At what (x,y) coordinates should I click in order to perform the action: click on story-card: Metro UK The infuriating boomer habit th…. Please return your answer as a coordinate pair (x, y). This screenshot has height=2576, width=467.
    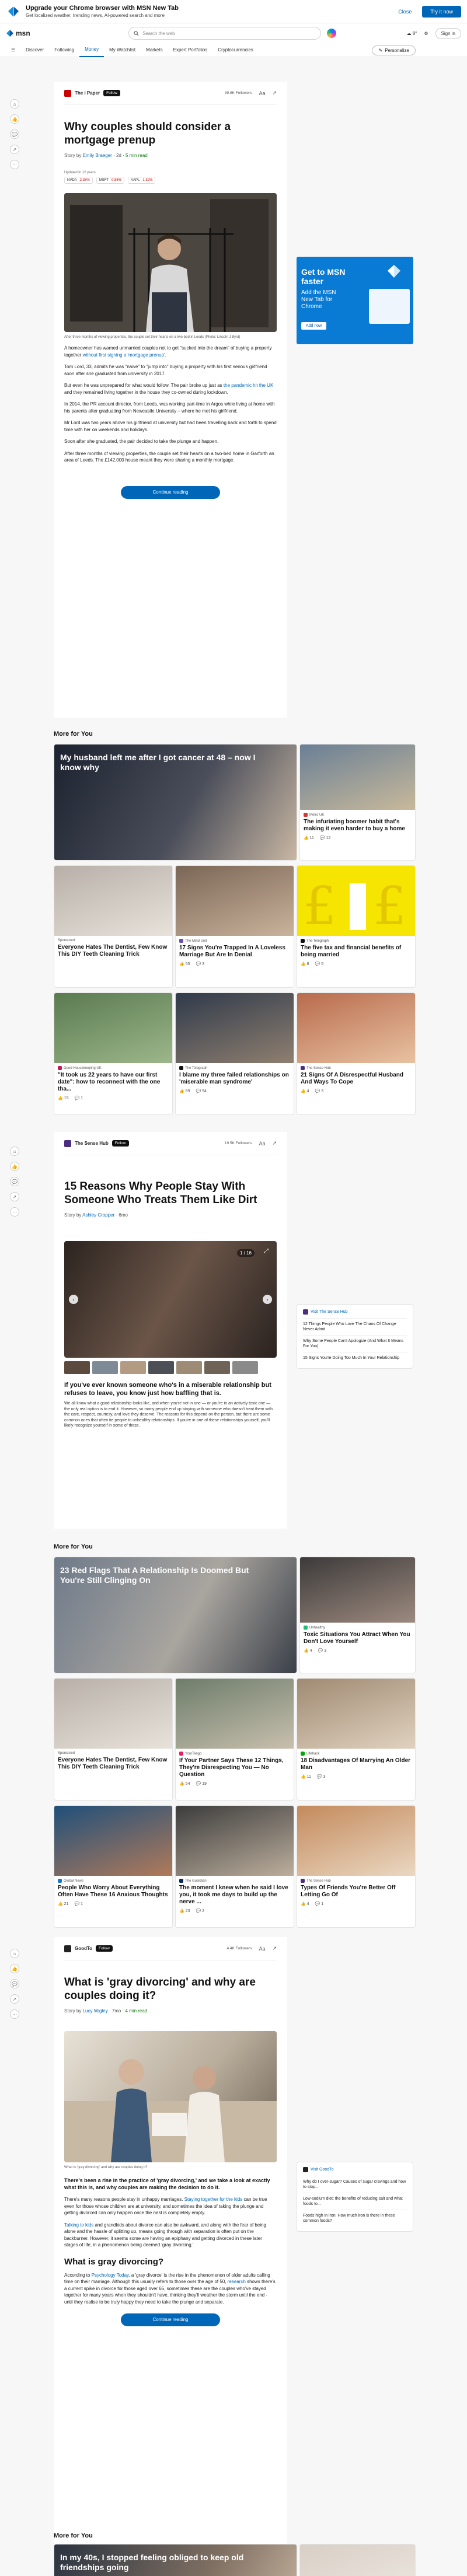
    Looking at the image, I should click on (358, 802).